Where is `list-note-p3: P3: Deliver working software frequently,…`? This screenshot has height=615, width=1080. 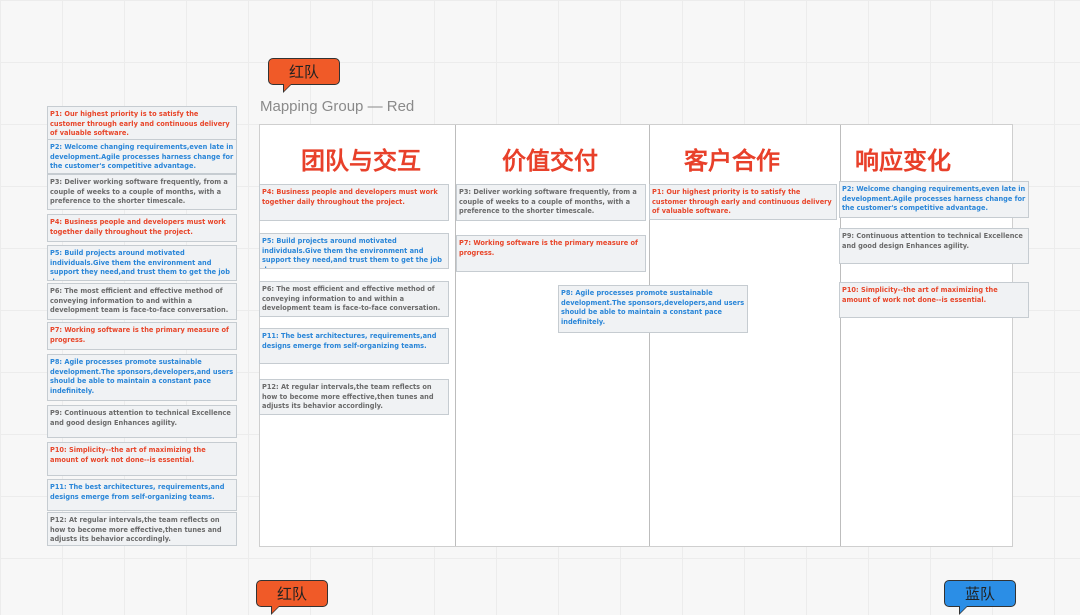 list-note-p3: P3: Deliver working software frequently,… is located at coordinates (142, 192).